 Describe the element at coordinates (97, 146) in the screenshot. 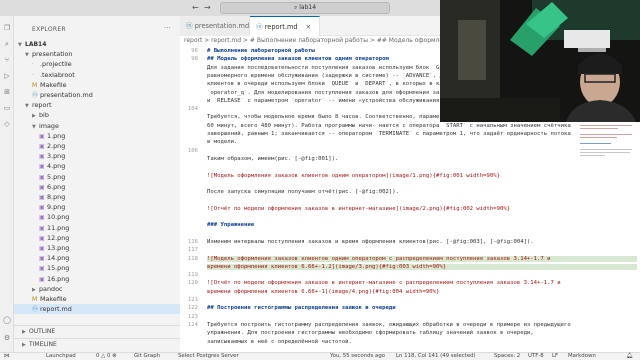

I see `tree-file: ▣ 2.png` at that location.